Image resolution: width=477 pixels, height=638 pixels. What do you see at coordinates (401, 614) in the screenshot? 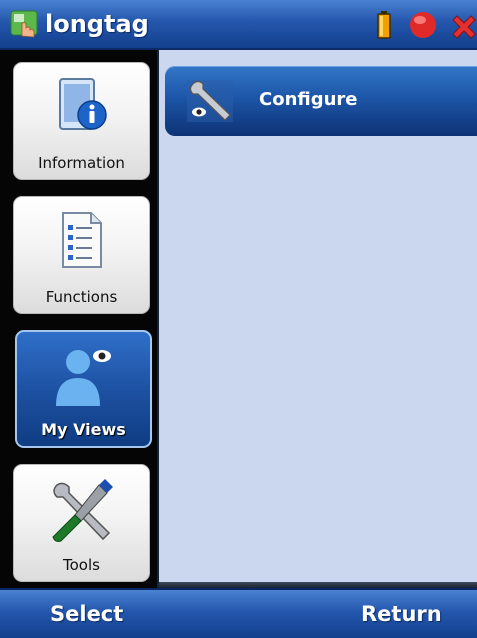
I see `return-button: Return` at bounding box center [401, 614].